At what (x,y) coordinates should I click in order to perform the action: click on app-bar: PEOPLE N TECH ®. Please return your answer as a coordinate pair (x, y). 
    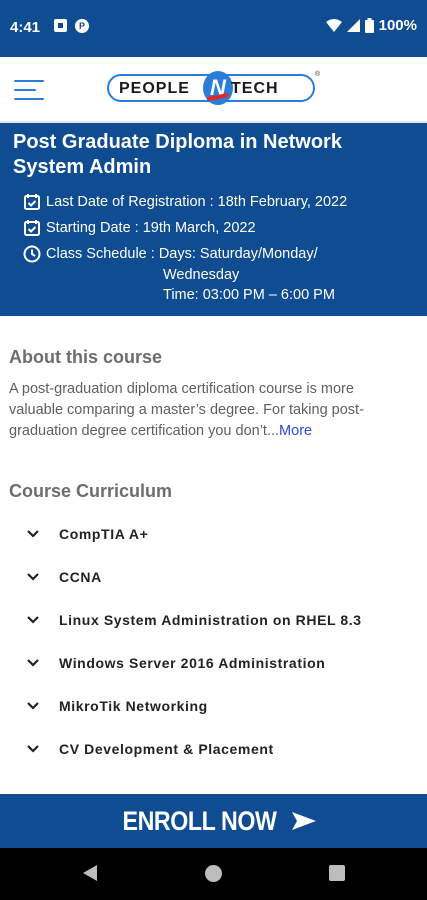
    Looking at the image, I should click on (213, 90).